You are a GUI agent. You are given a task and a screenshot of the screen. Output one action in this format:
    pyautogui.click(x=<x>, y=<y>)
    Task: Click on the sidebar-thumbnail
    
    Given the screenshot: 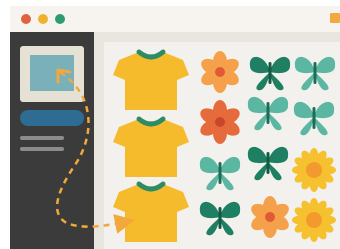 What is the action you would take?
    pyautogui.click(x=52, y=74)
    